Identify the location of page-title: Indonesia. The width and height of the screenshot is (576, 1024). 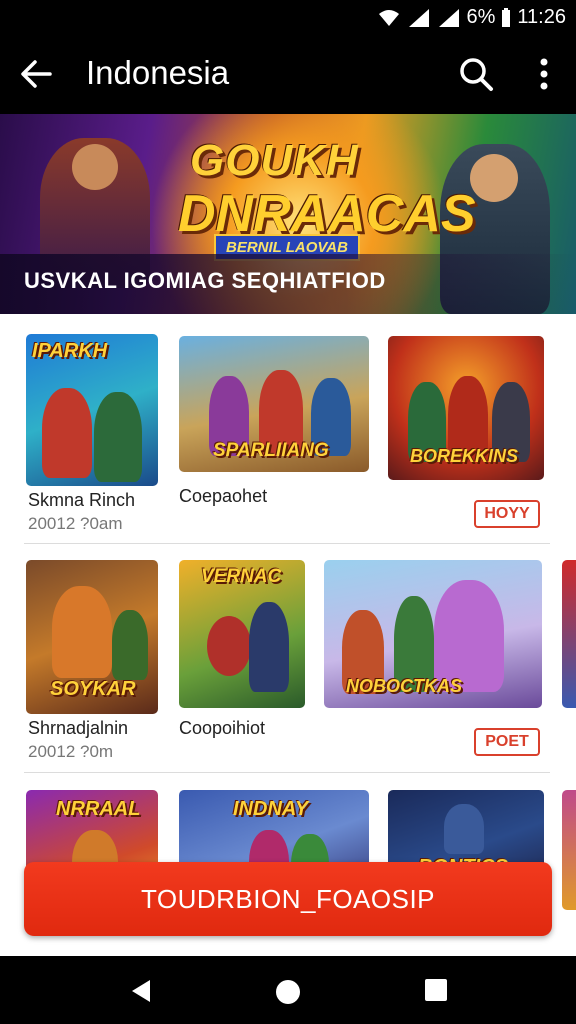
(158, 72).